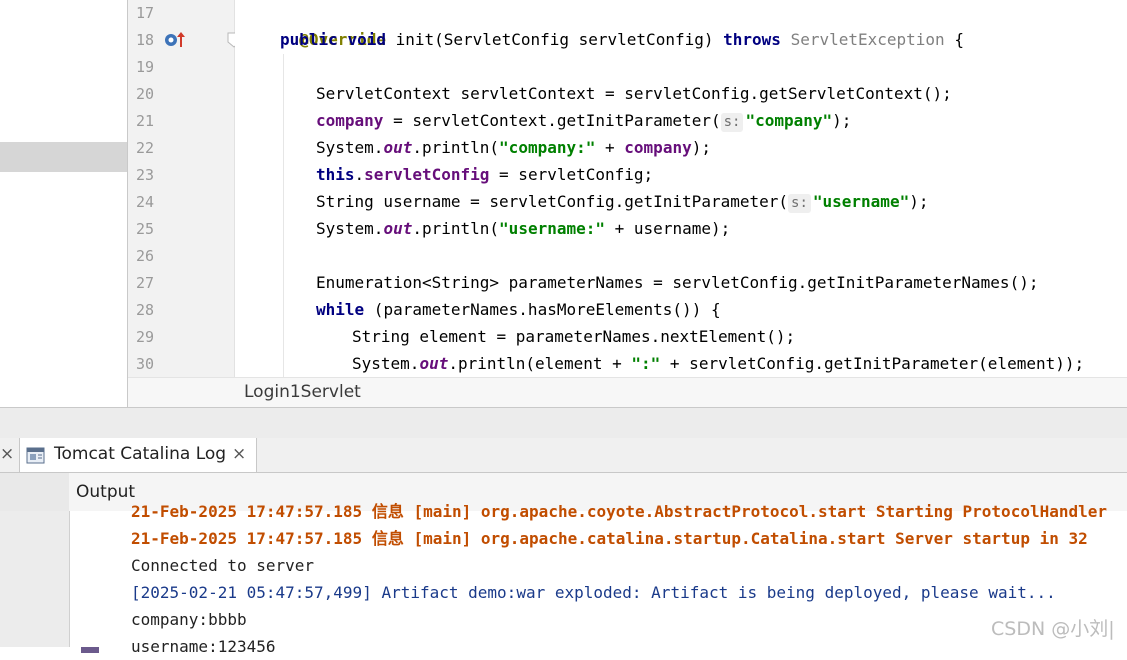 Image resolution: width=1127 pixels, height=660 pixels. I want to click on console-line: Connected to server, so click(223, 565).